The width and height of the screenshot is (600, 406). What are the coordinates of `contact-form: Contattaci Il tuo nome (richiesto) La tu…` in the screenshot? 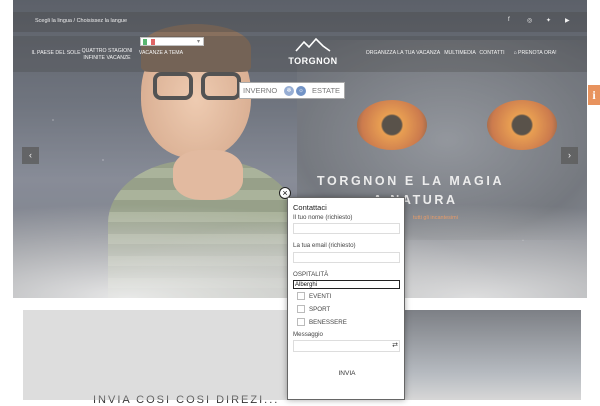 It's located at (346, 298).